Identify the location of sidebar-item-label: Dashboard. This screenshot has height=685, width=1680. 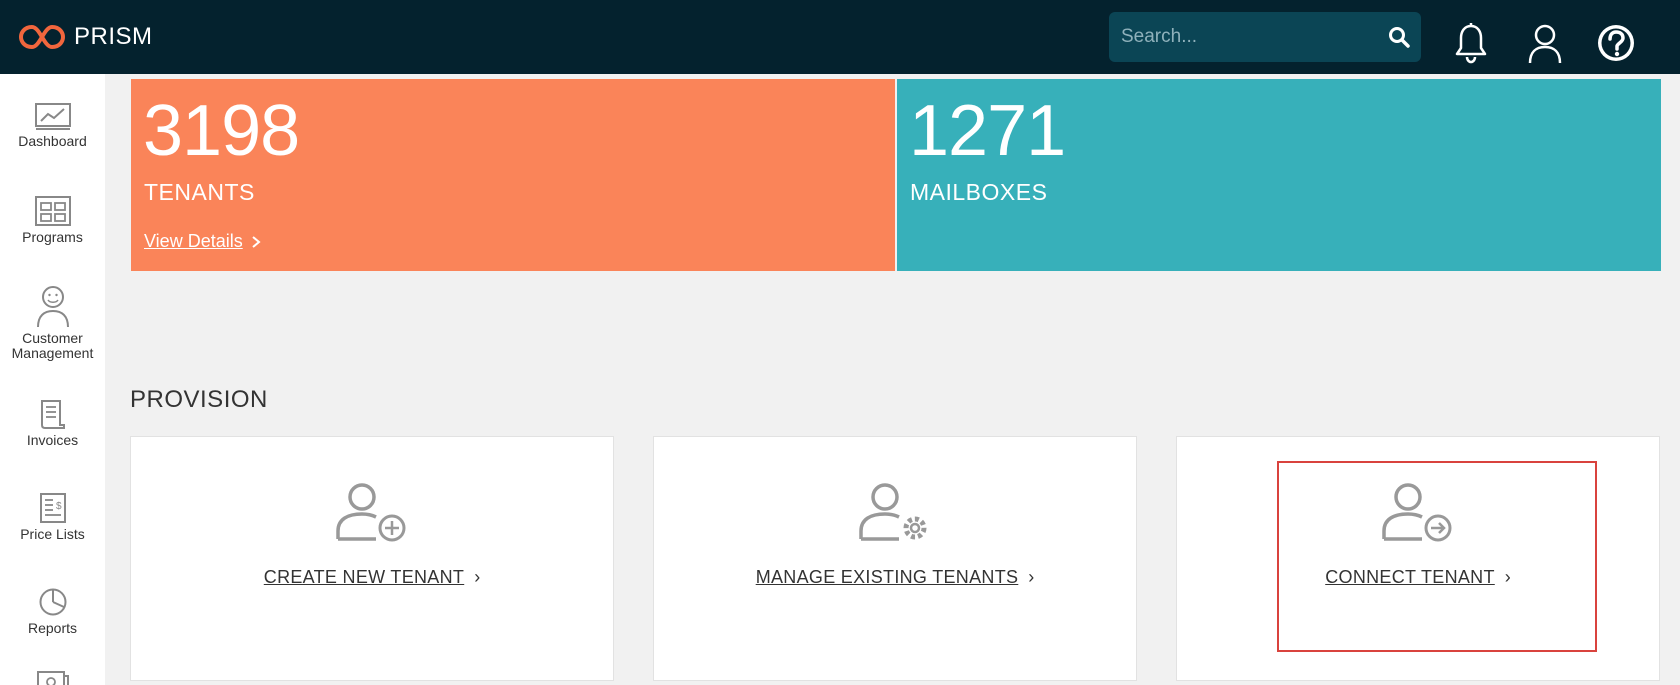
(52, 141).